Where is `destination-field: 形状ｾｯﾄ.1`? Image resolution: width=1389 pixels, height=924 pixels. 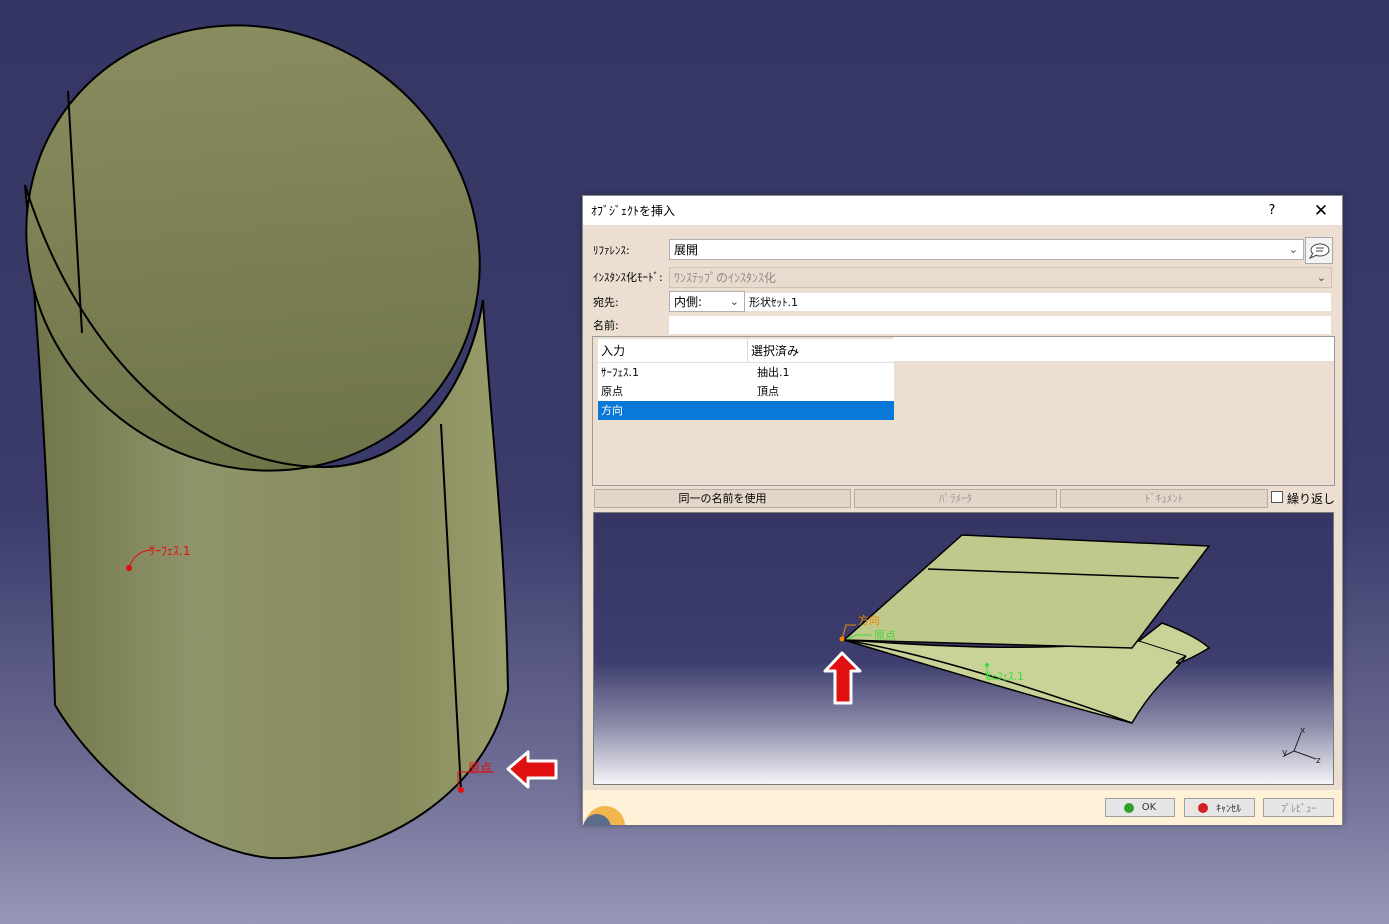 destination-field: 形状ｾｯﾄ.1 is located at coordinates (1038, 302).